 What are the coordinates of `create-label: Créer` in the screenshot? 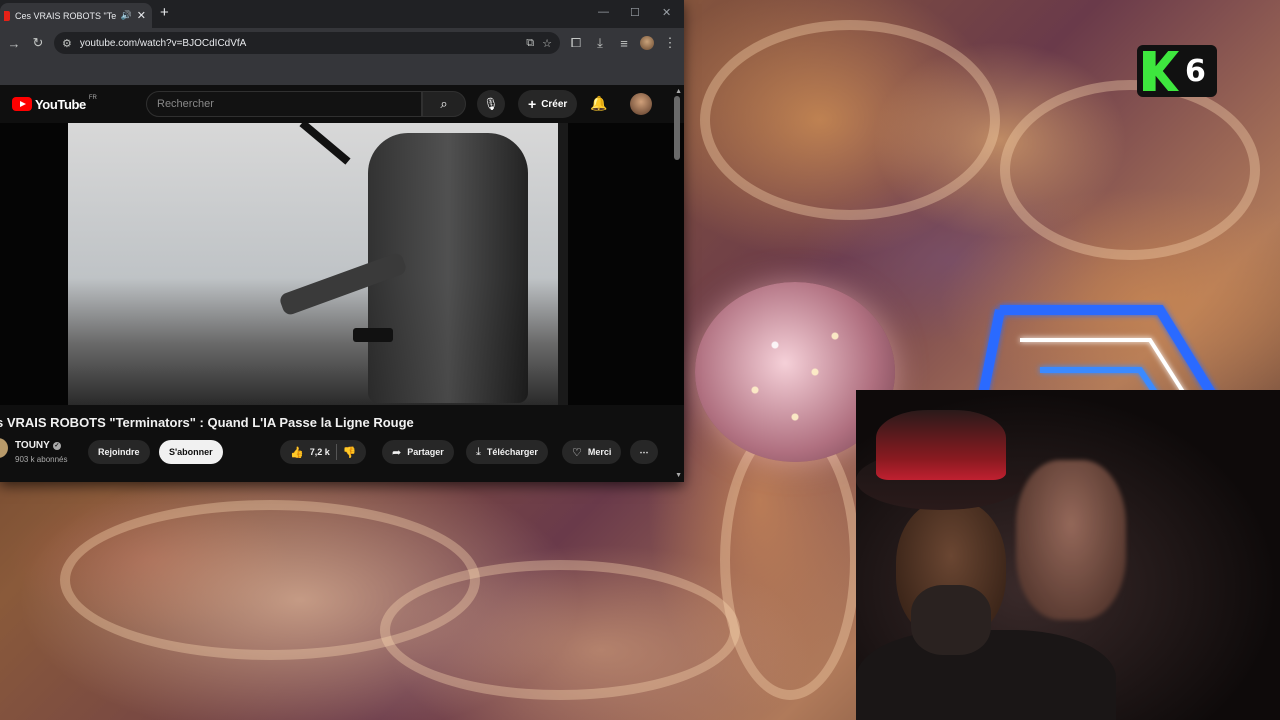 It's located at (554, 104).